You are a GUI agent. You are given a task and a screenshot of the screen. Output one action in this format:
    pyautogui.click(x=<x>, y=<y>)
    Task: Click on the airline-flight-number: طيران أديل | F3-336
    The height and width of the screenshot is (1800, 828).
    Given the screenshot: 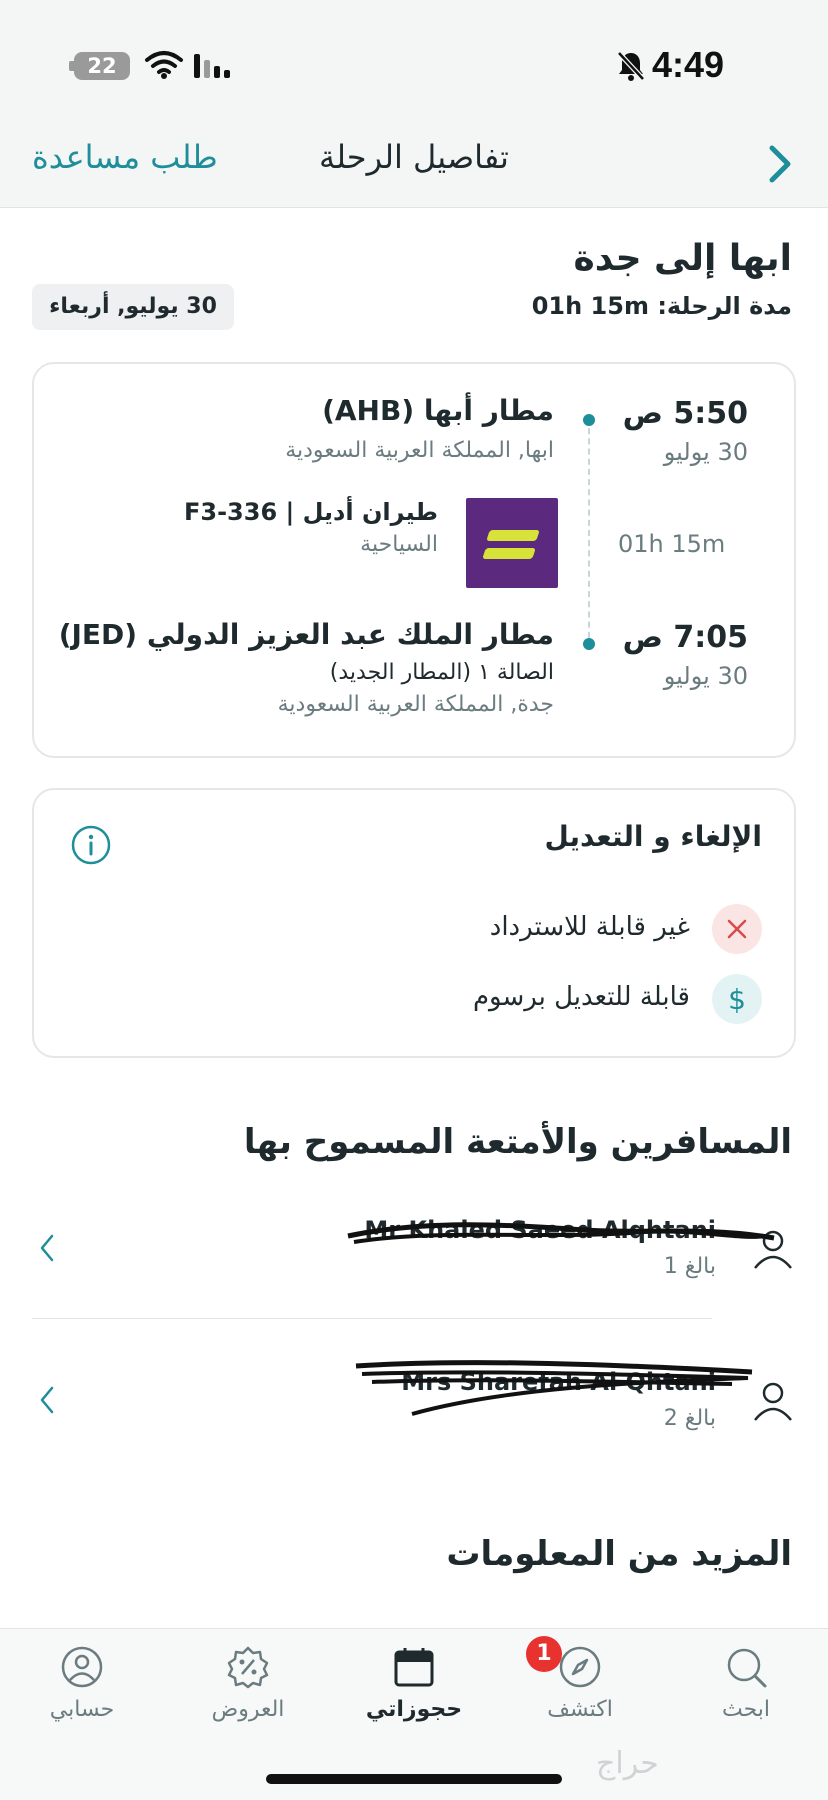 What is the action you would take?
    pyautogui.click(x=310, y=512)
    